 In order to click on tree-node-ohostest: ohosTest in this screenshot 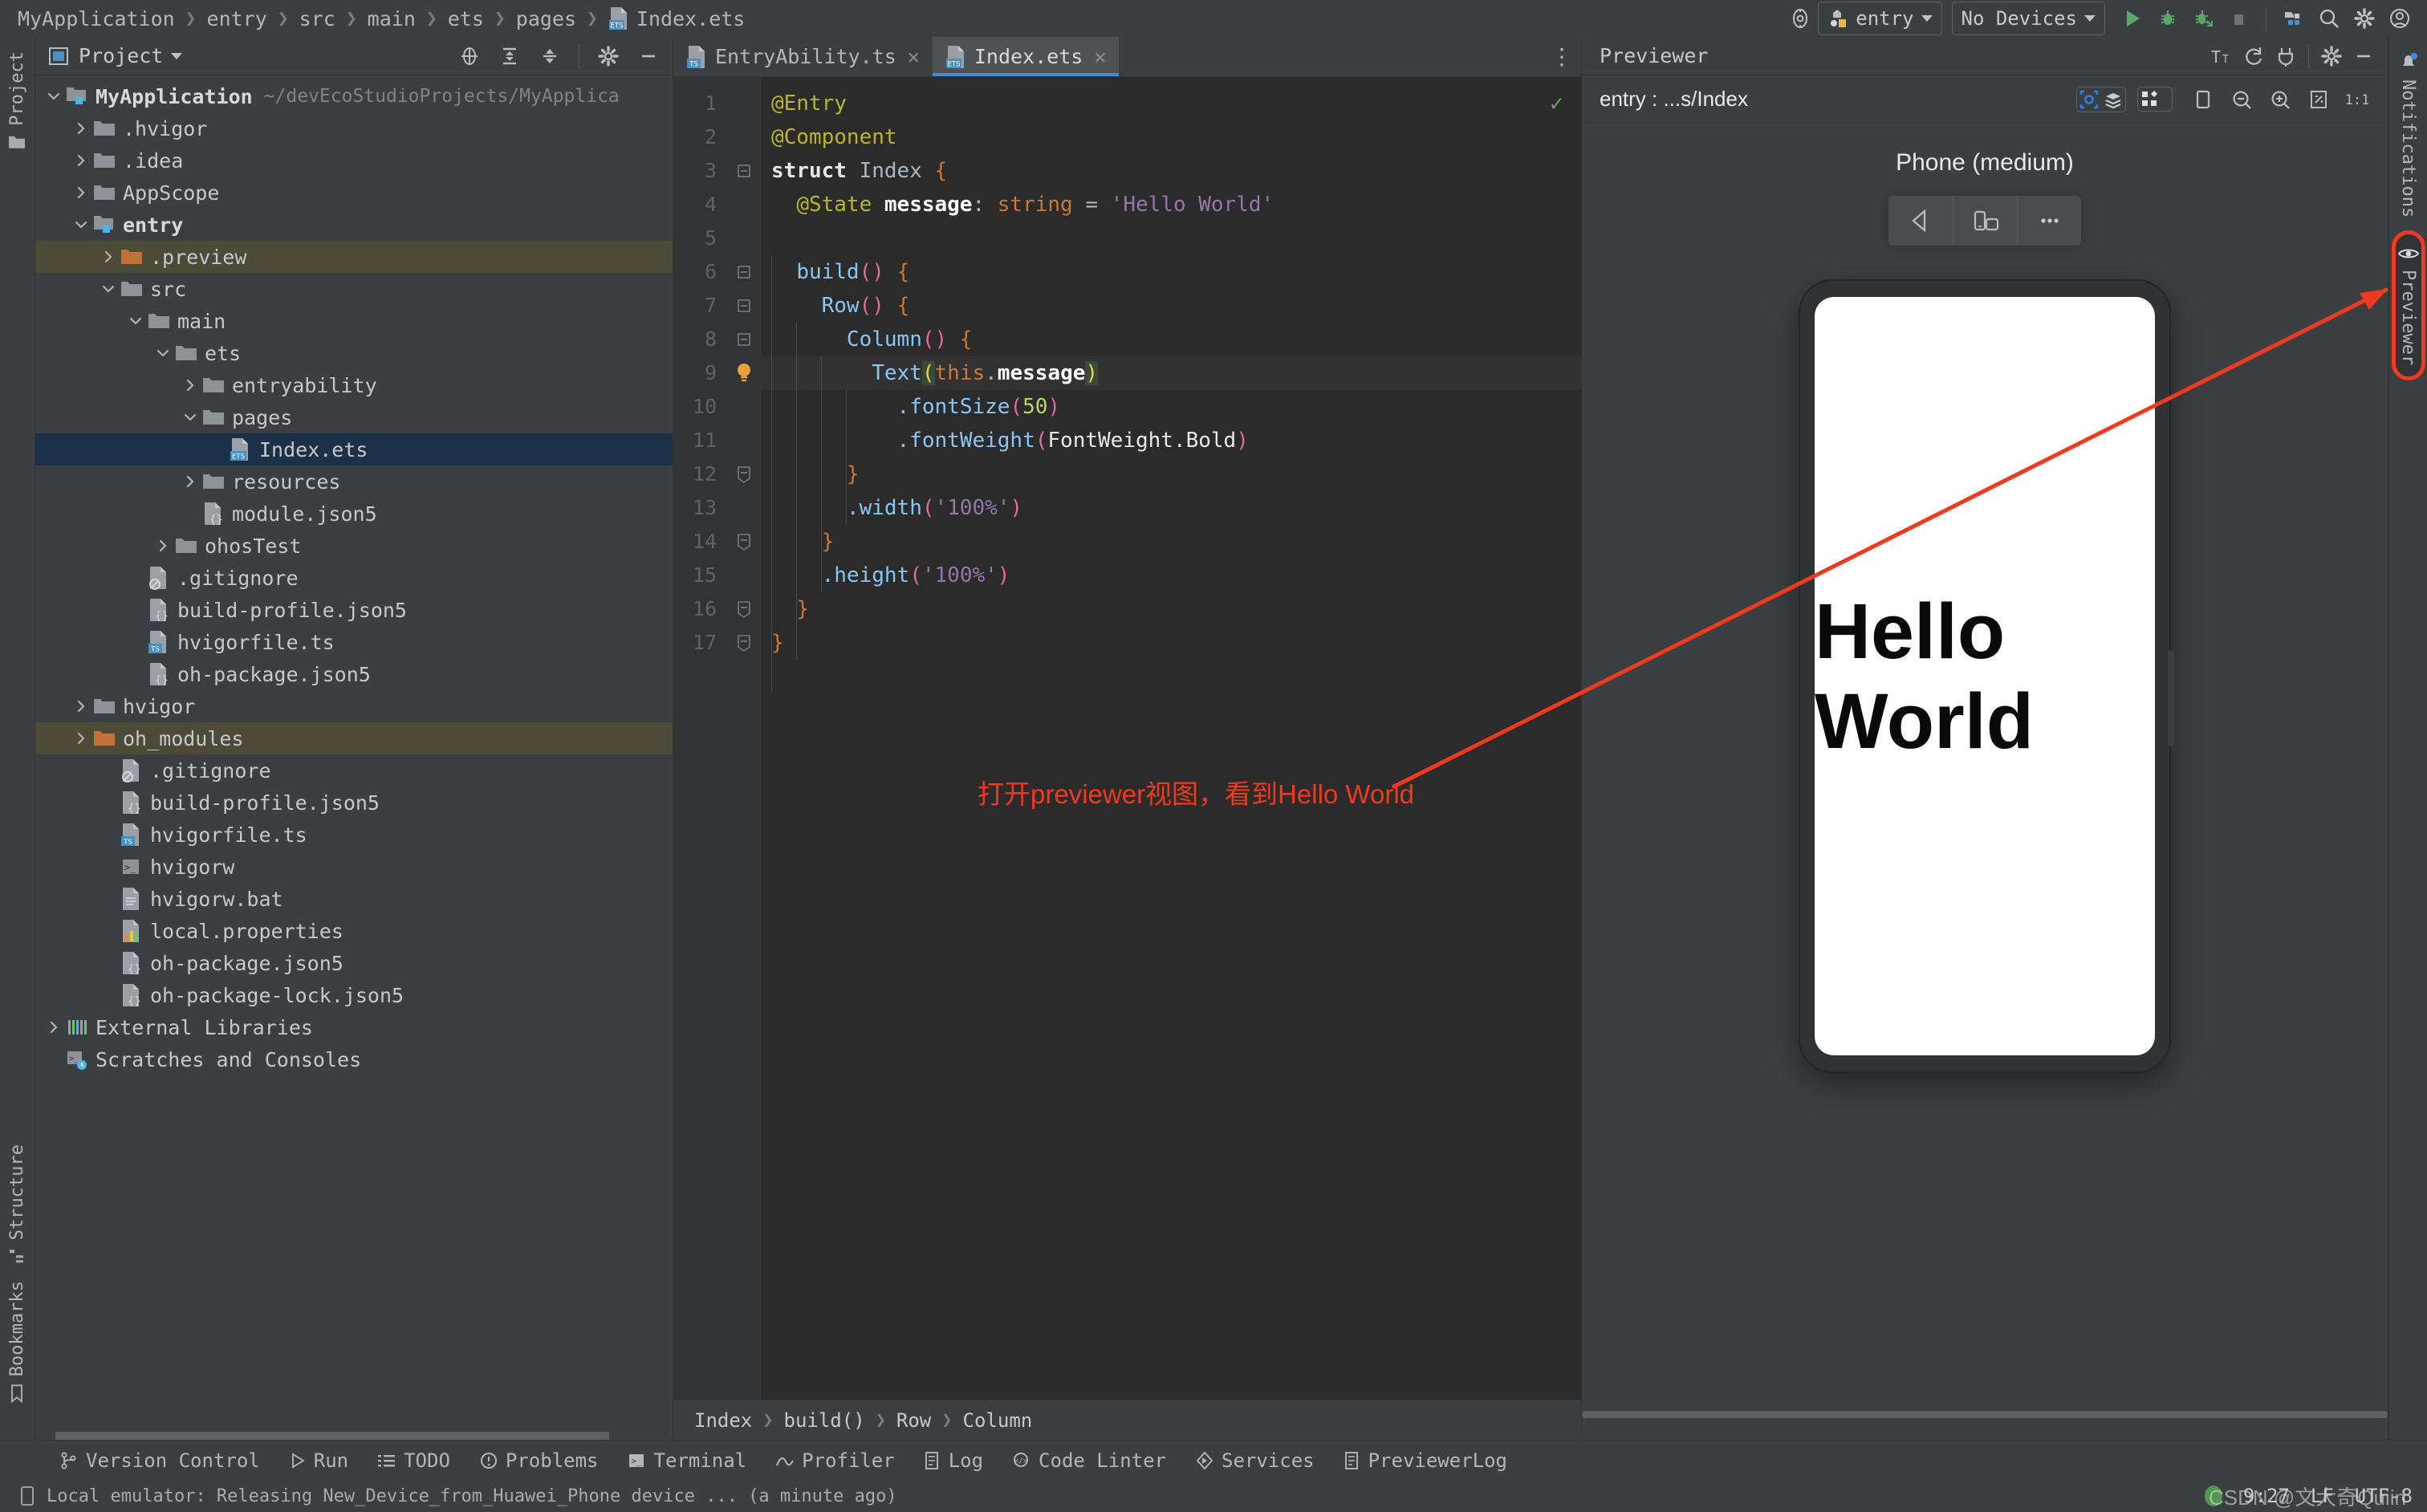, I will do `click(354, 546)`.